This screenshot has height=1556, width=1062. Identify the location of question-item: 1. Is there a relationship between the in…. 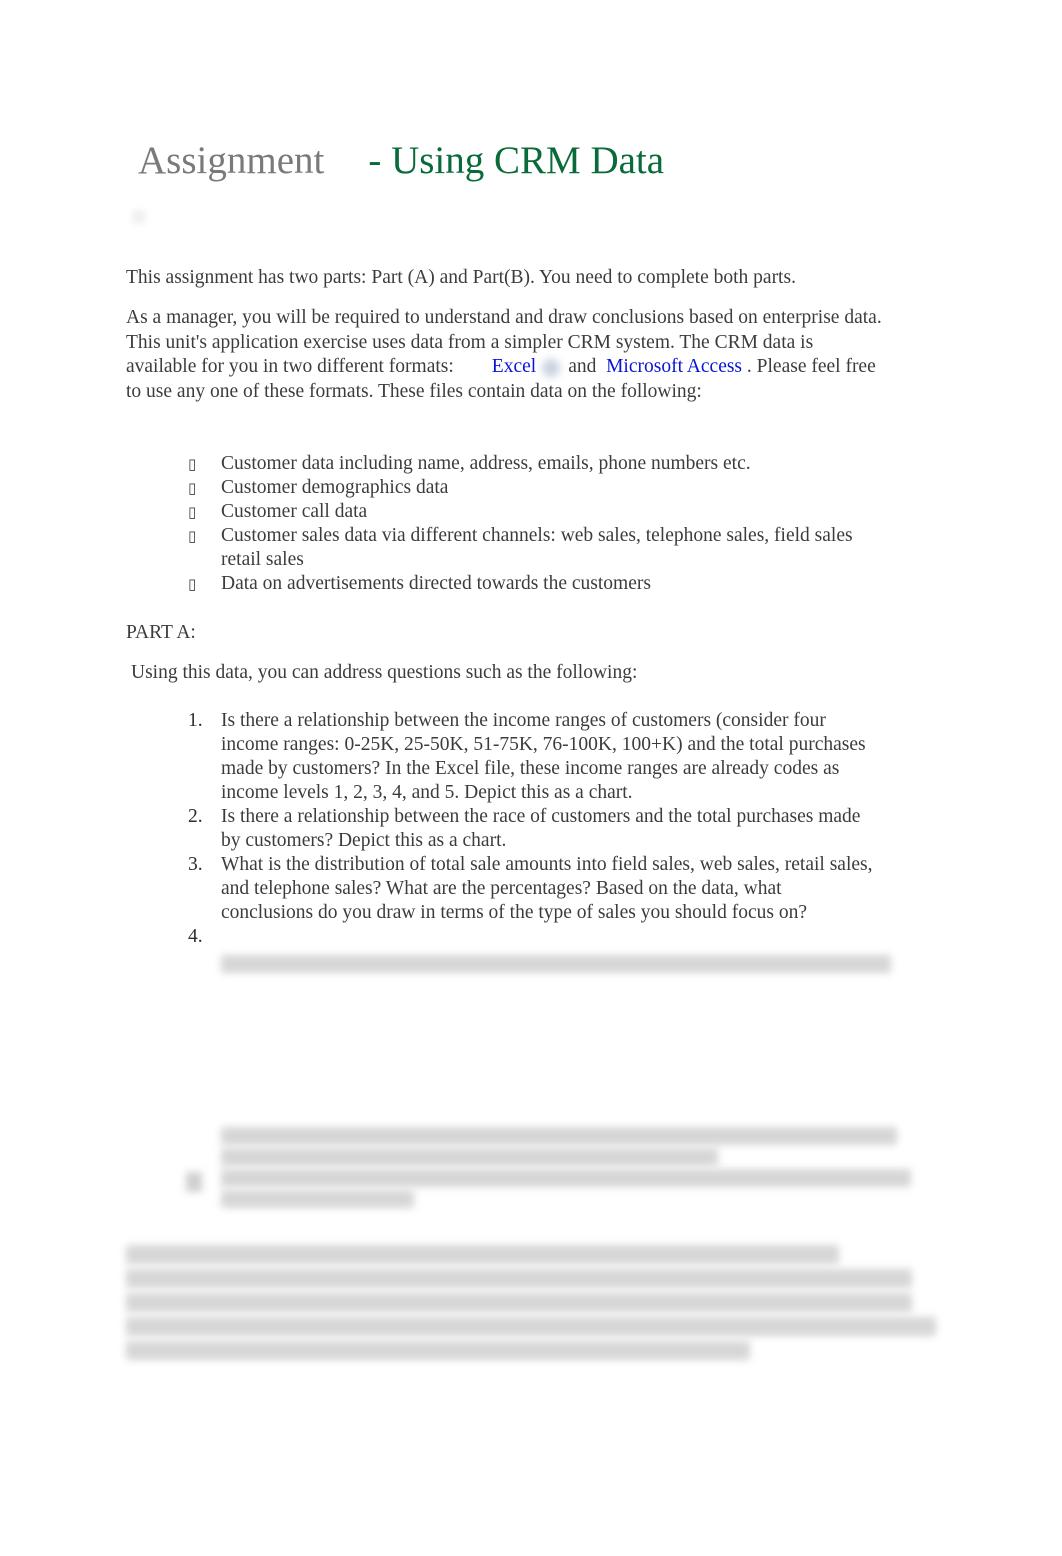
(527, 756).